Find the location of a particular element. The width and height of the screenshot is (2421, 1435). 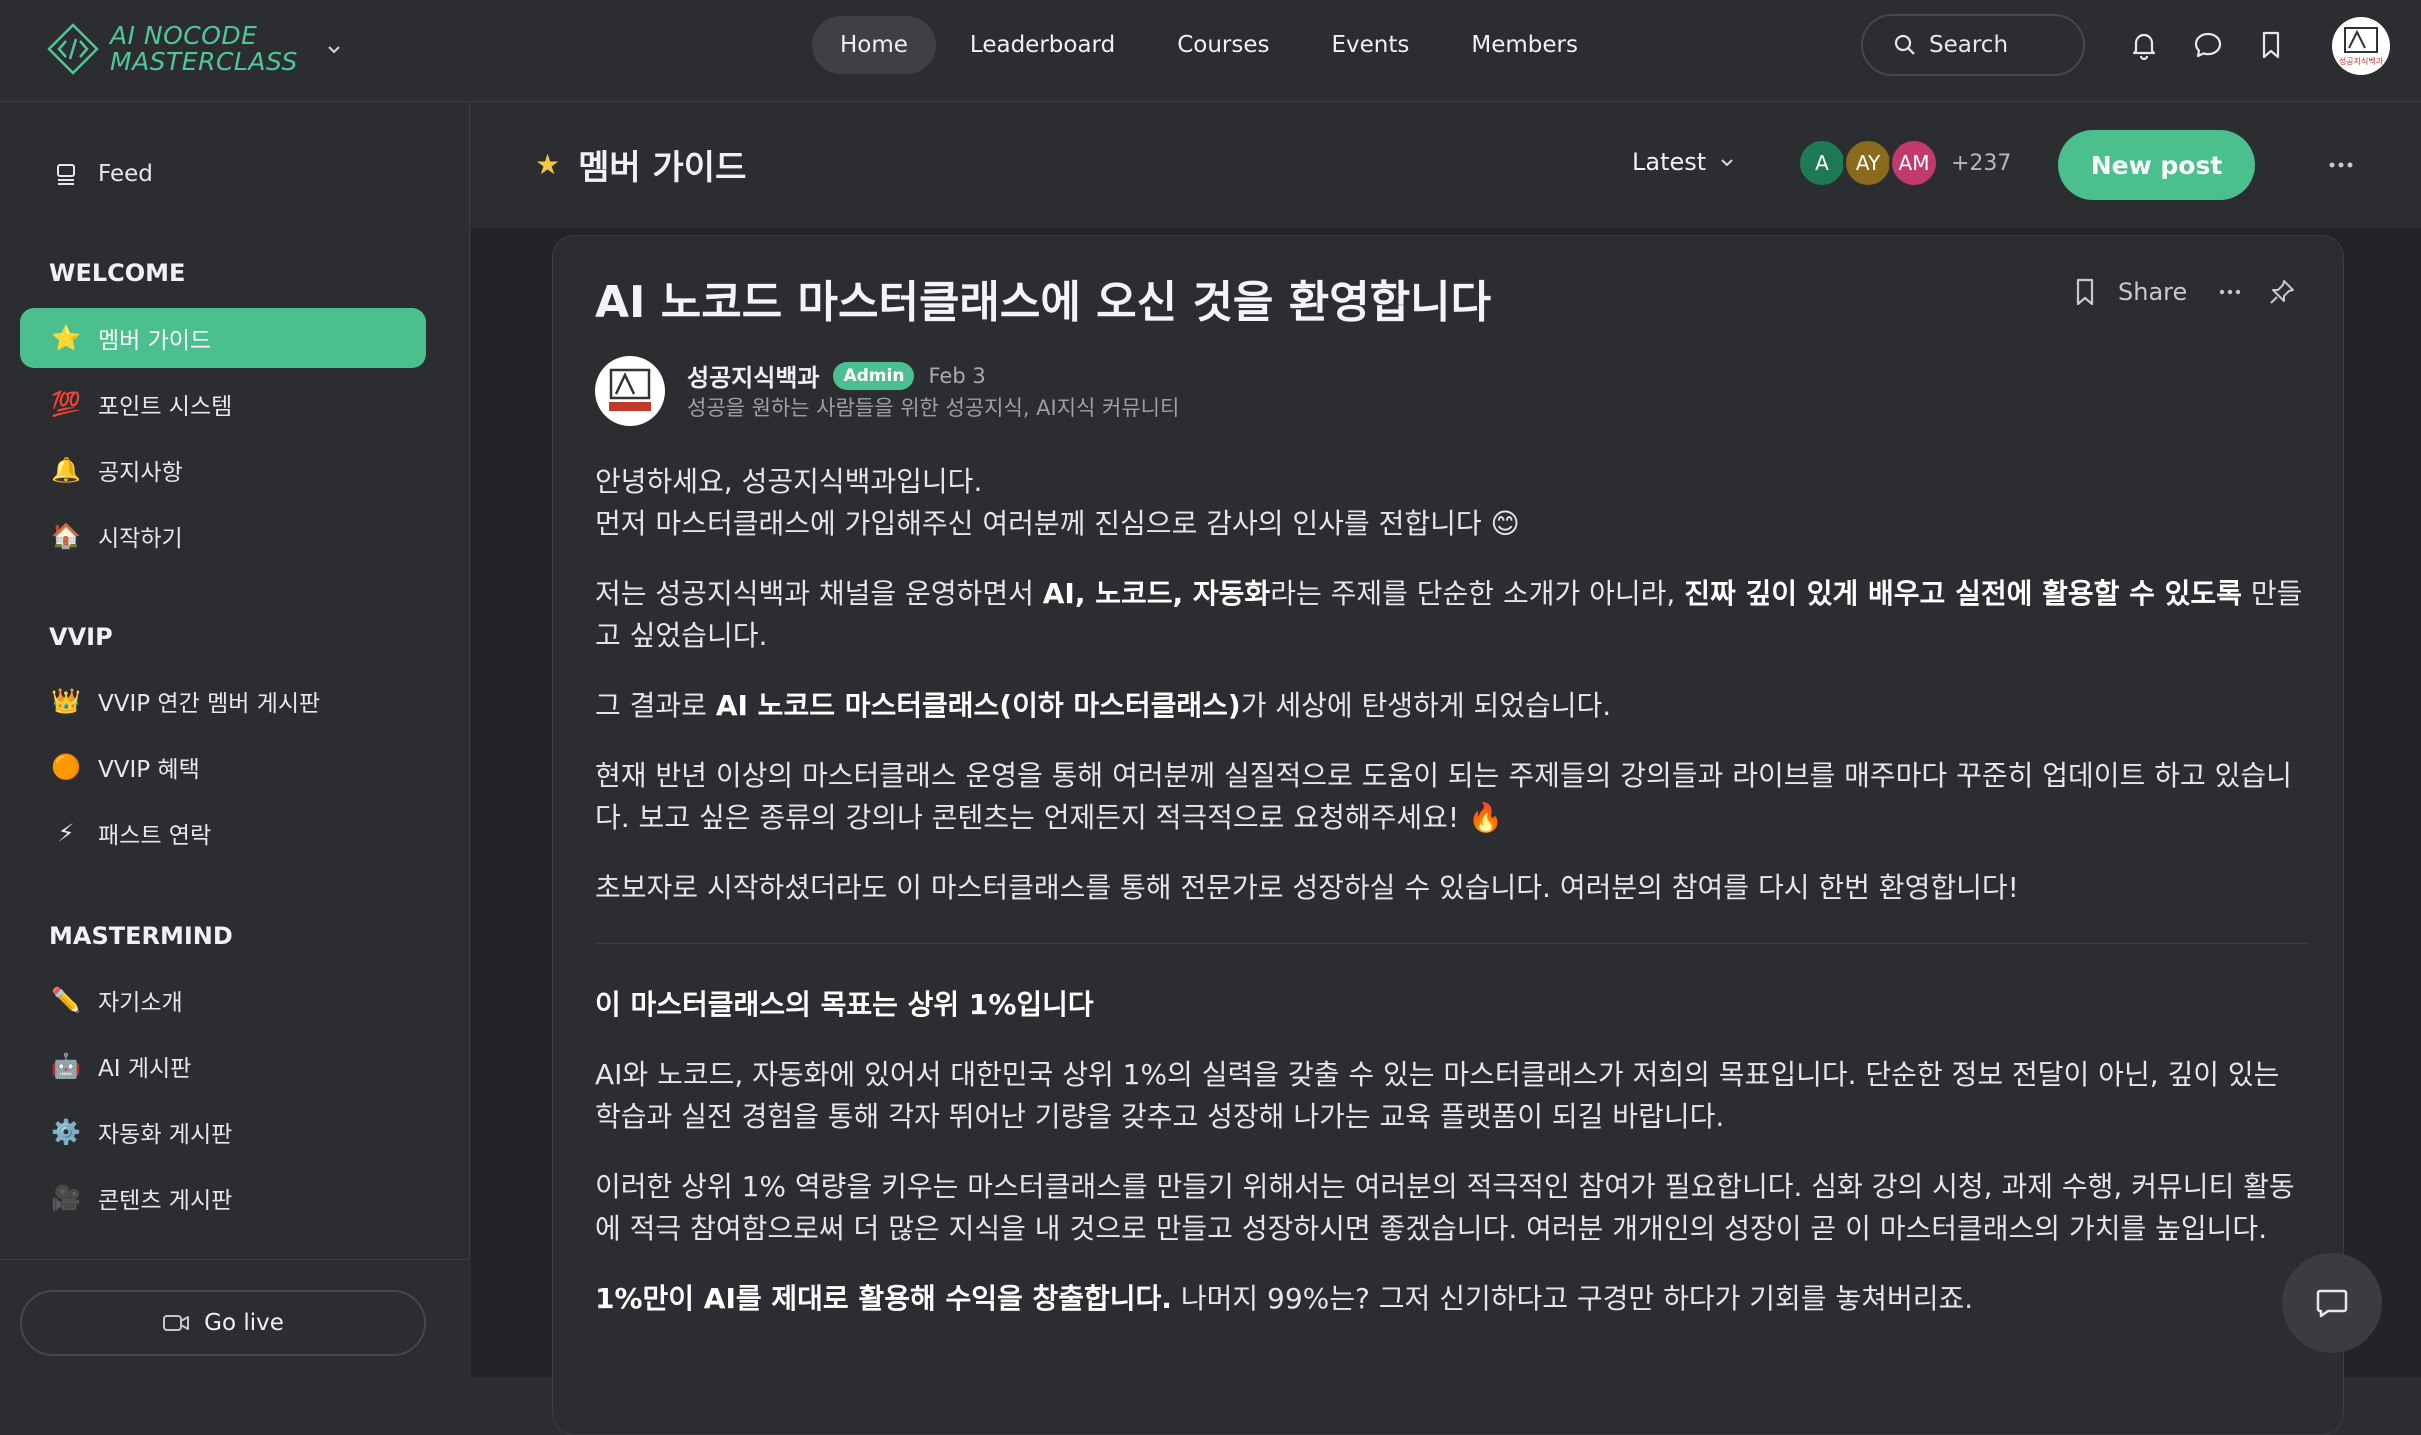

sort-dropdown: Latest is located at coordinates (1684, 162).